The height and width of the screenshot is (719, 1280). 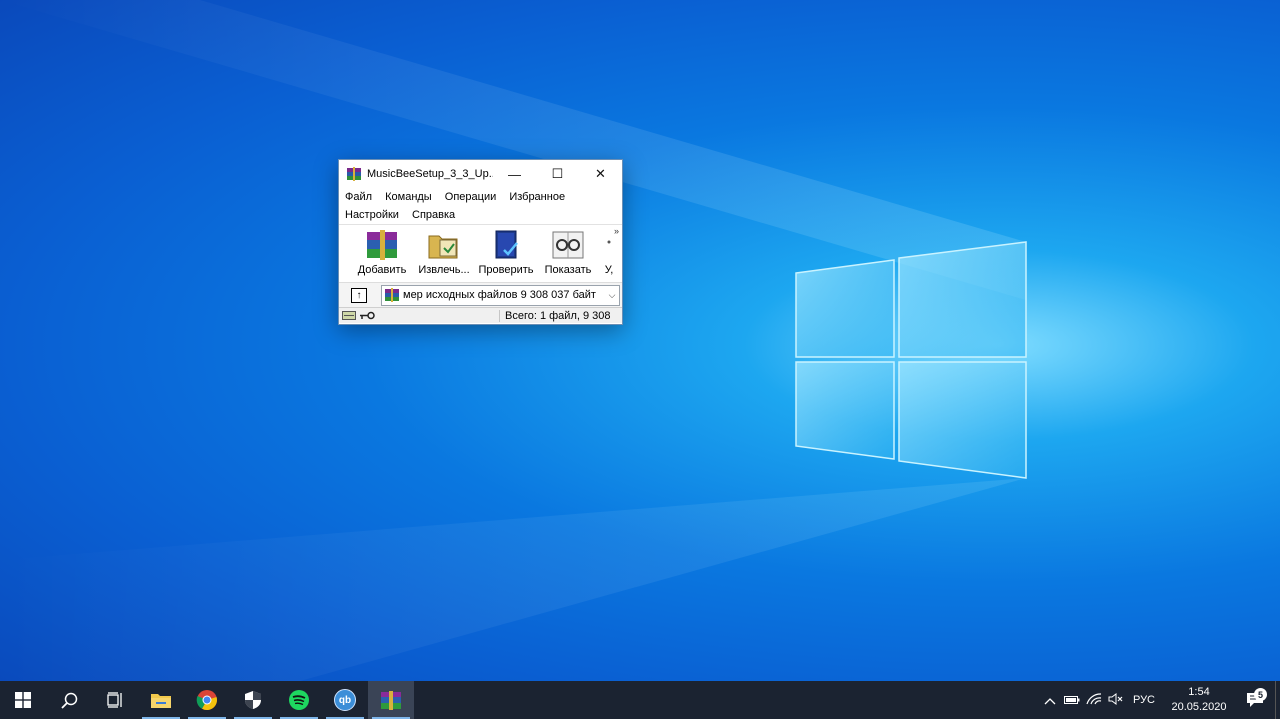 I want to click on extract-folder-icon, so click(x=443, y=247).